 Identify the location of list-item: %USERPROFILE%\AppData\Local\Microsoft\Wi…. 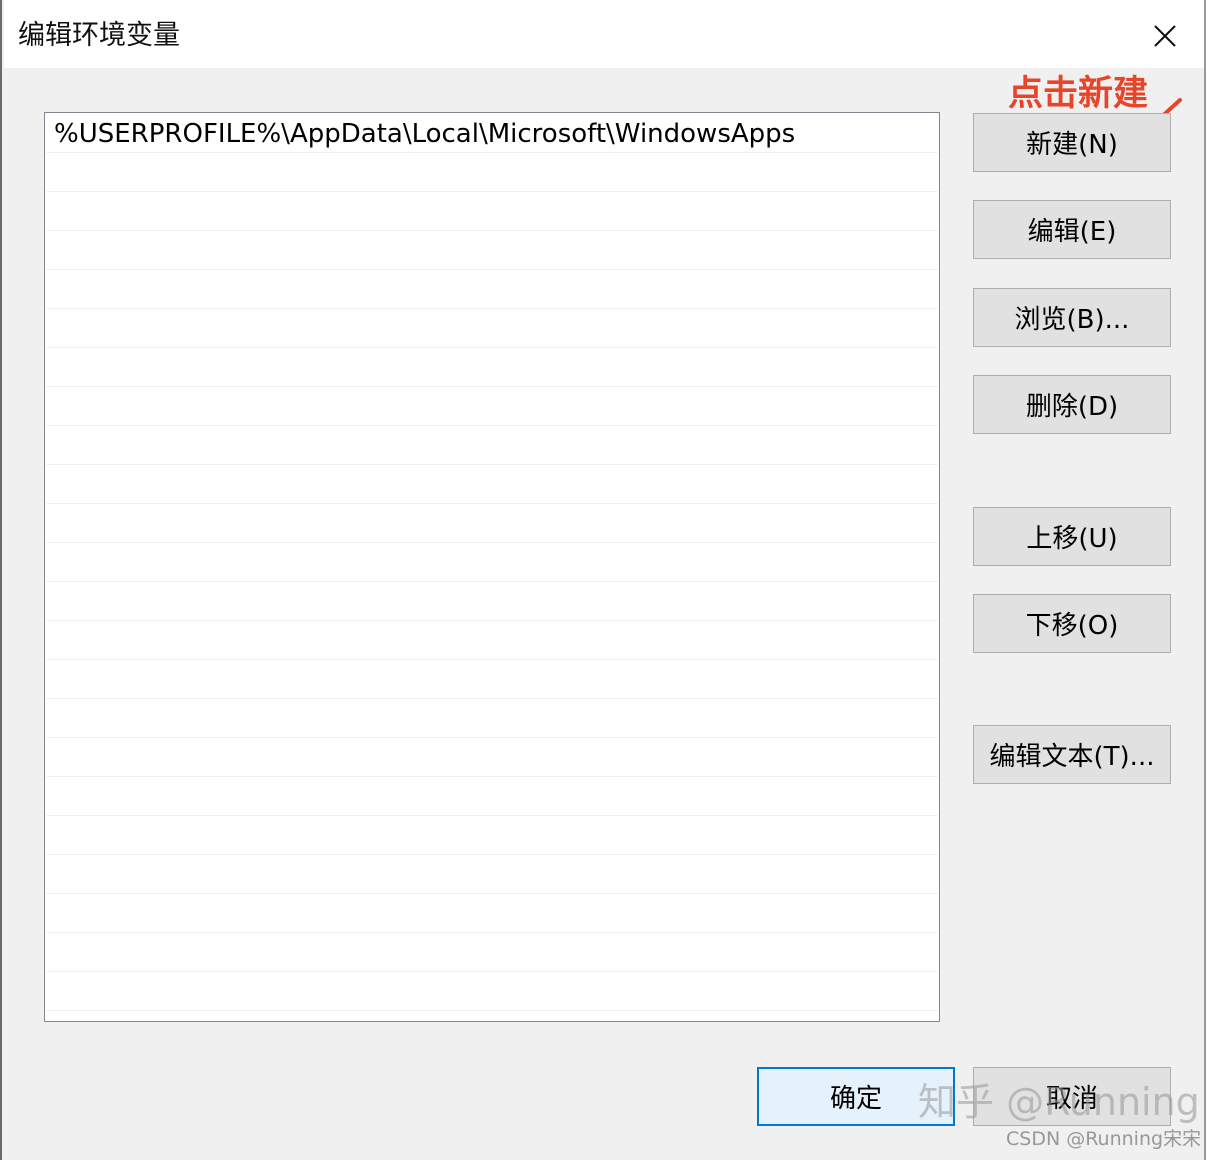
(492, 133).